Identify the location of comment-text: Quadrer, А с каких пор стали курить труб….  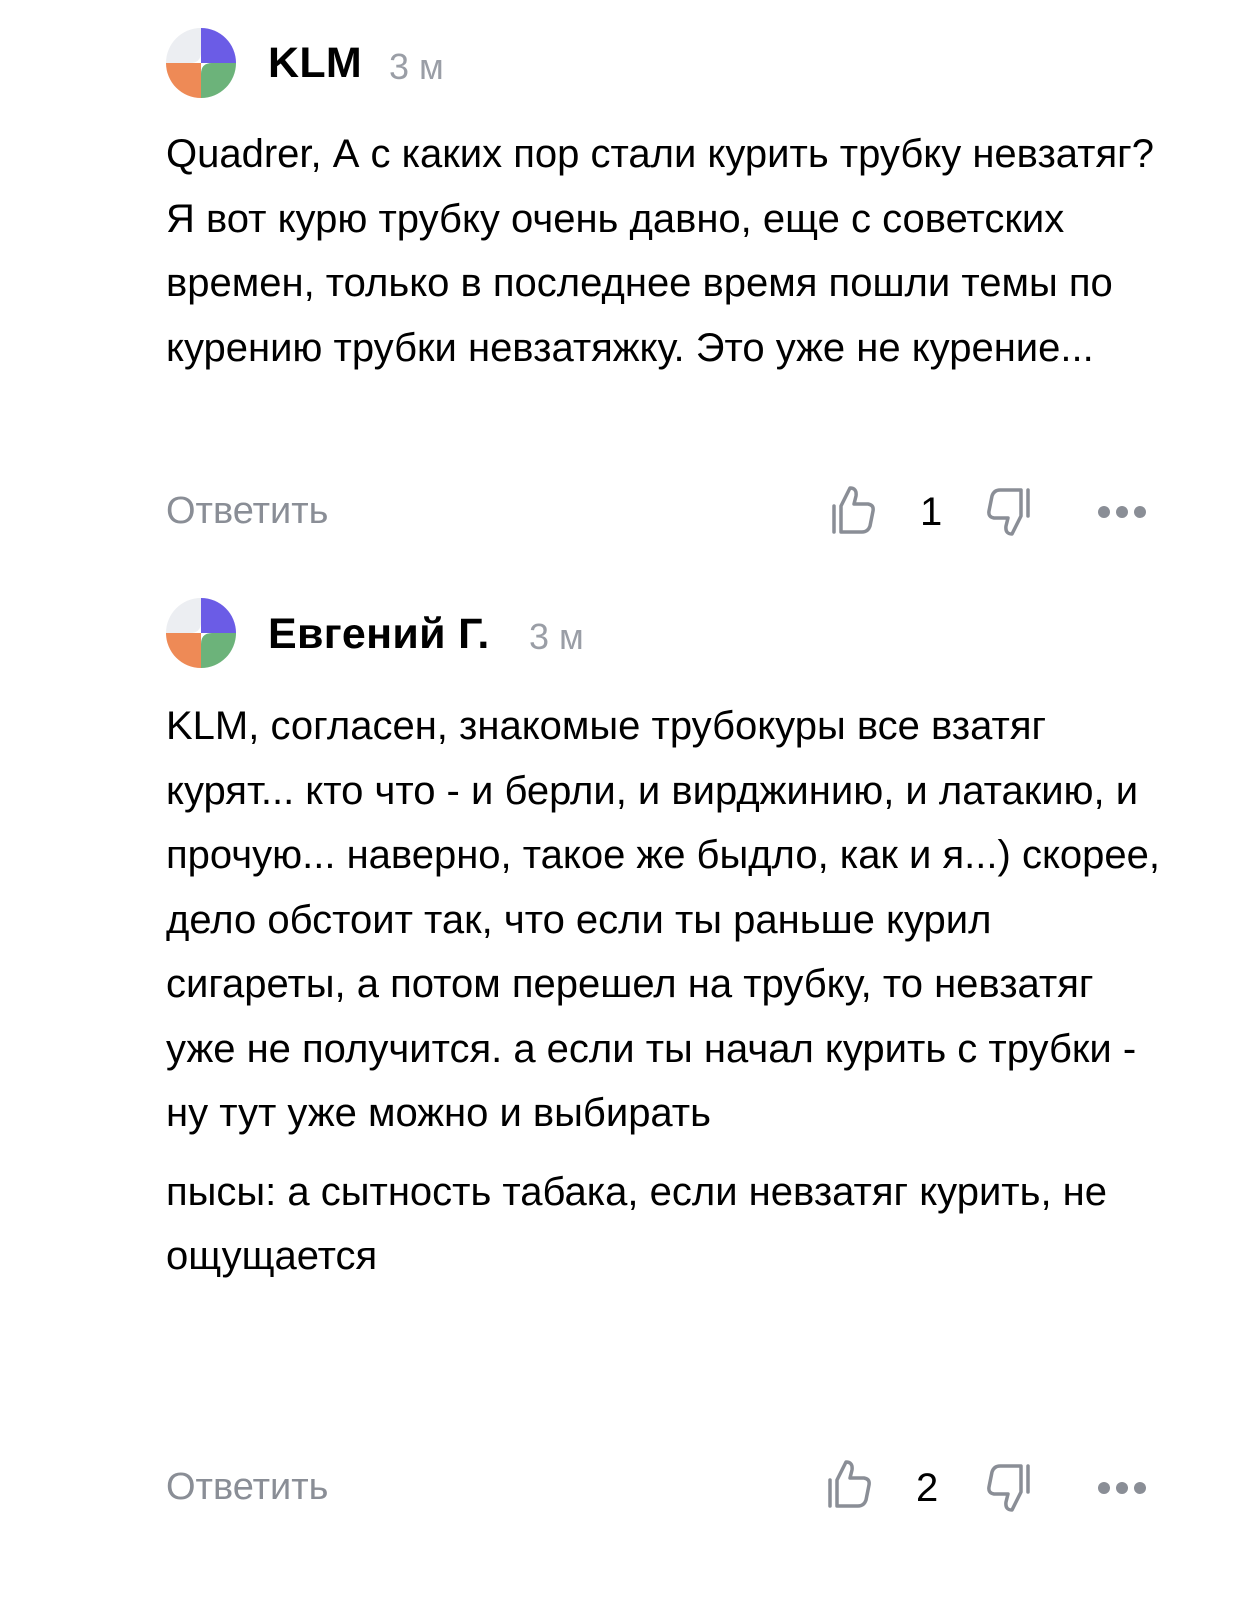
(666, 251).